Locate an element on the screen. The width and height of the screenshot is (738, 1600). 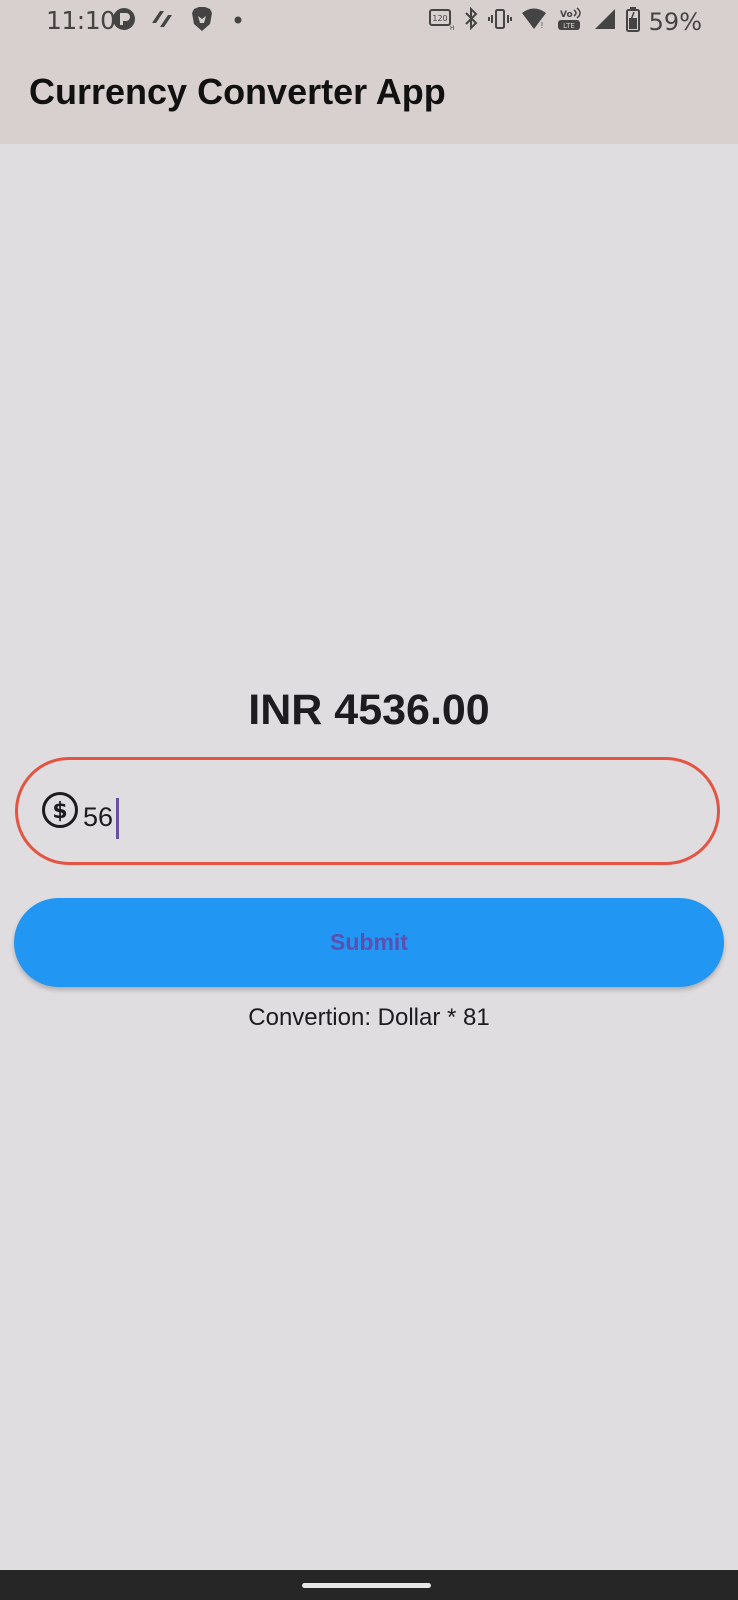
status-right-icons: 120Hz ! Vo LTE 59% is located at coordinates (565, 21).